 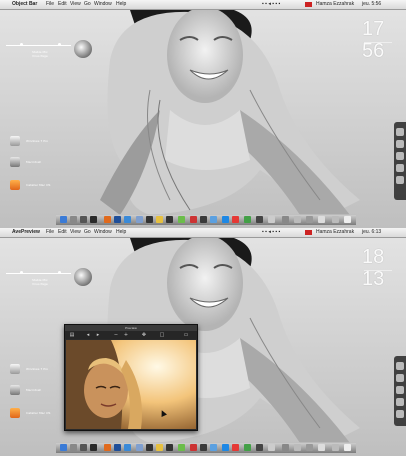 What do you see at coordinates (24, 4) in the screenshot?
I see `app-name: Object Bar` at bounding box center [24, 4].